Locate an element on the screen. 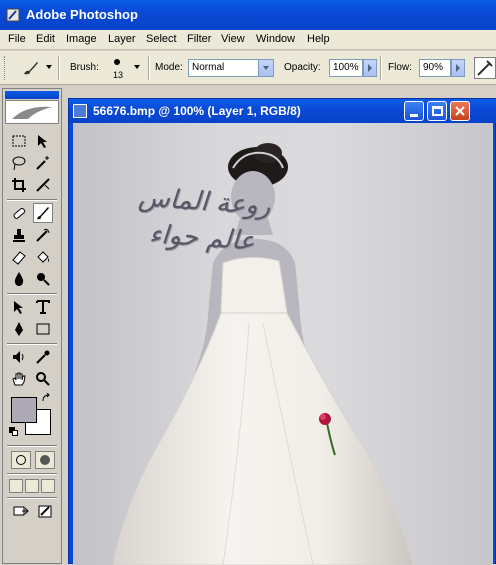 The width and height of the screenshot is (496, 565). move-icon is located at coordinates (42, 141).